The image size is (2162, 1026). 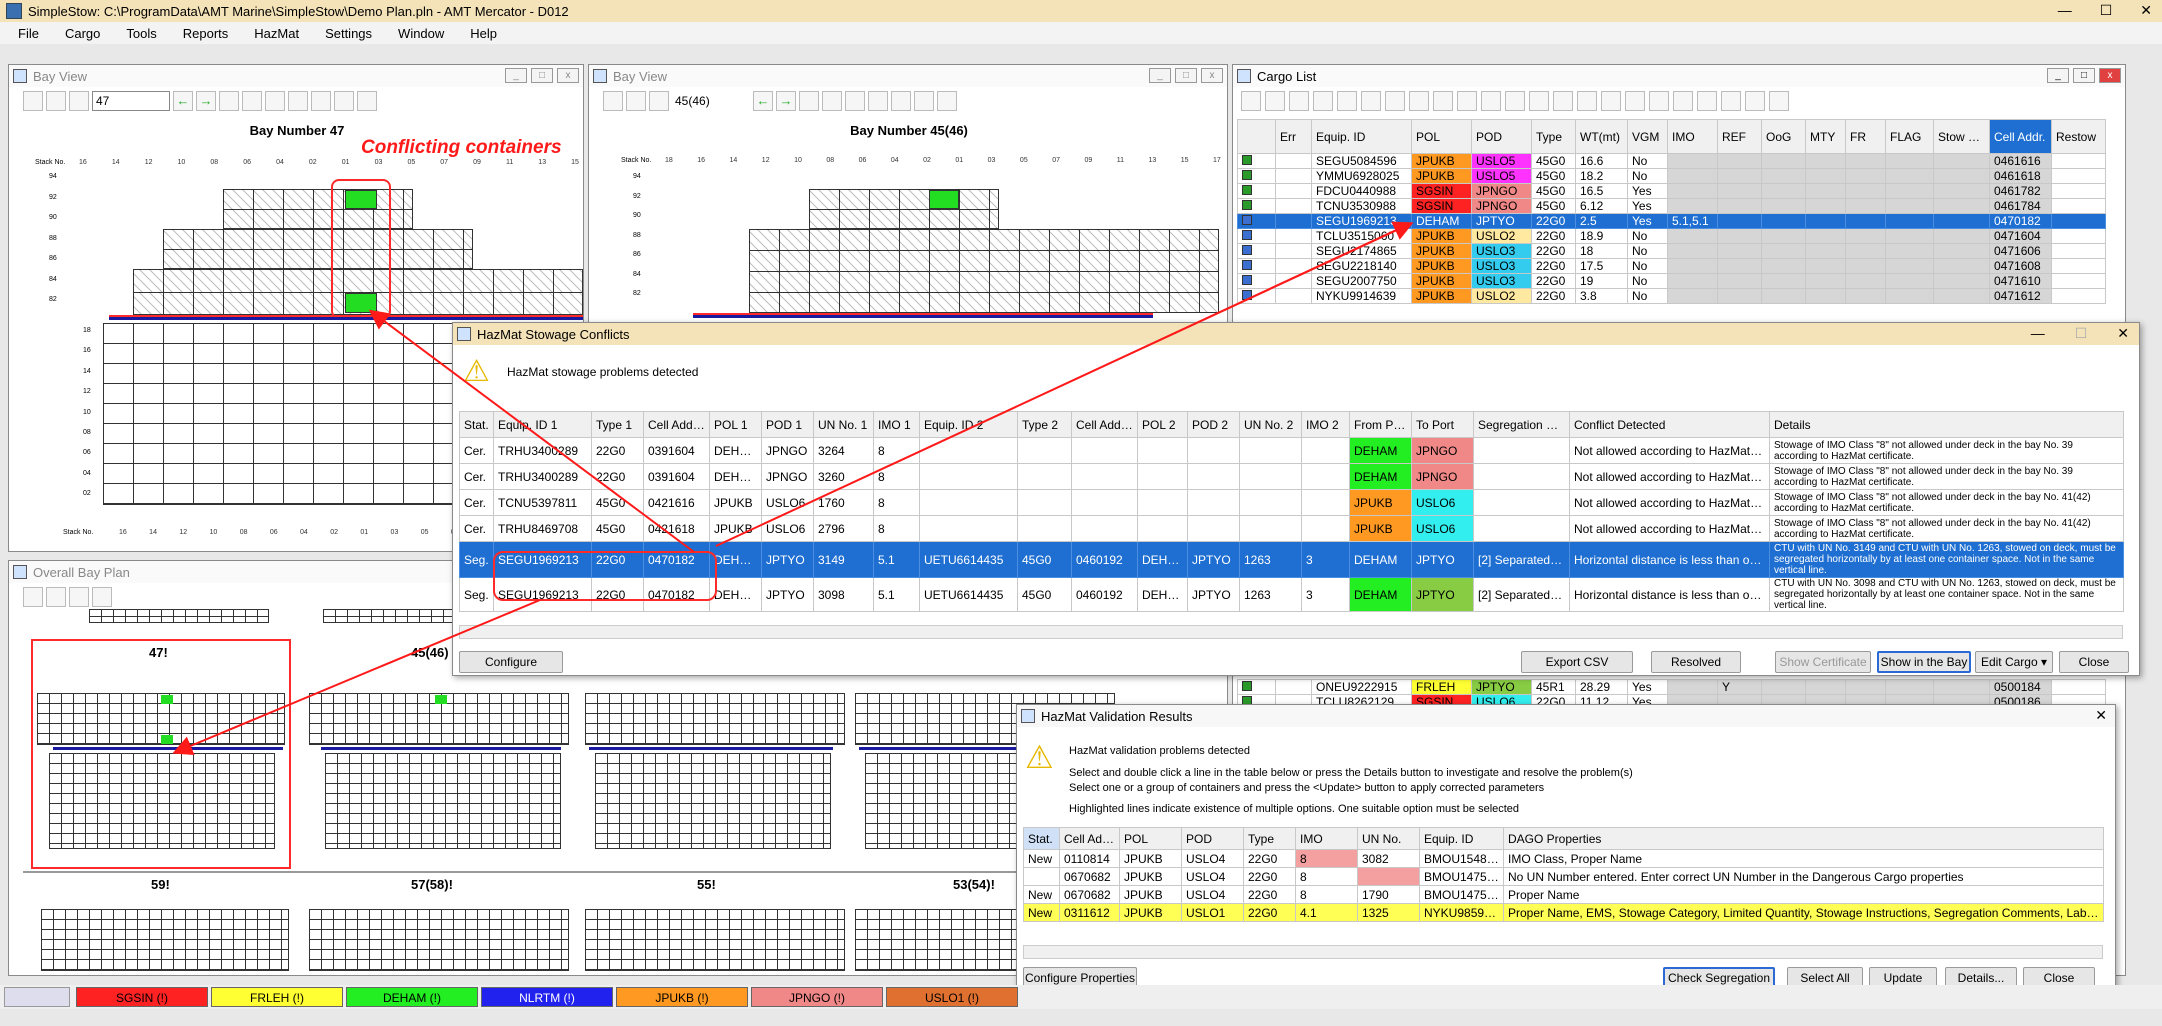 What do you see at coordinates (412, 997) in the screenshot?
I see `port-filter-button: DEHAM (!)` at bounding box center [412, 997].